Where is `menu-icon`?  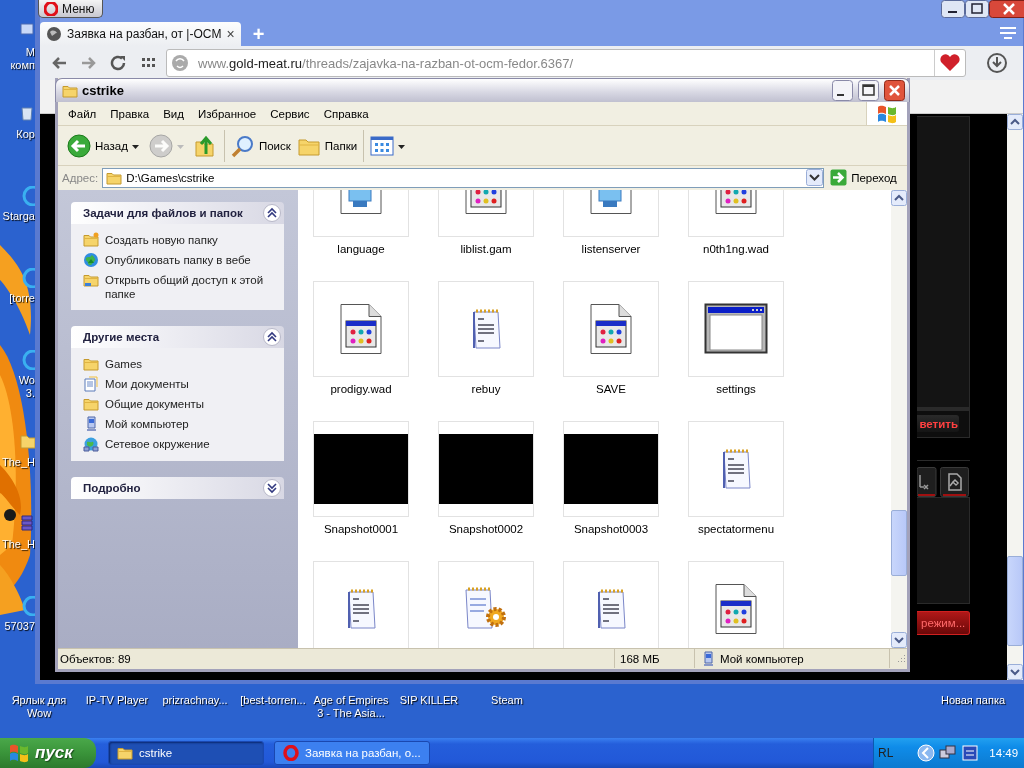
menu-icon is located at coordinates (1008, 33).